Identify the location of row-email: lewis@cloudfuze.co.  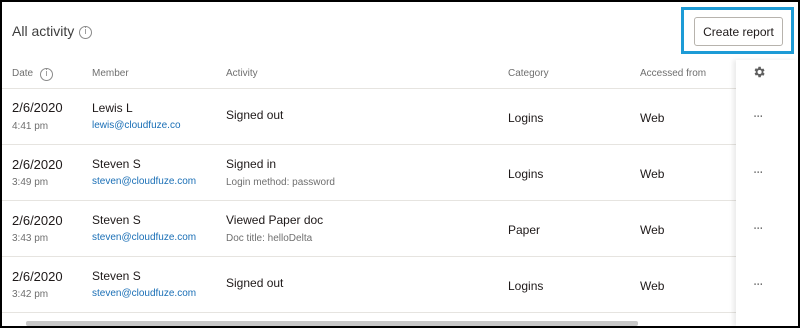
(136, 125).